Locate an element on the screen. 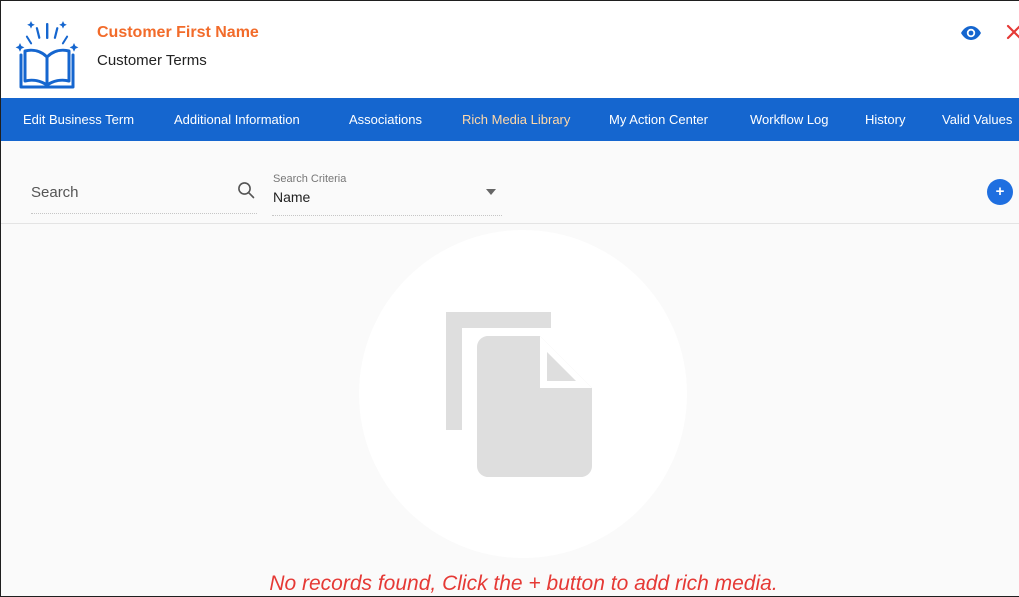  tab-associations: Associations is located at coordinates (385, 119).